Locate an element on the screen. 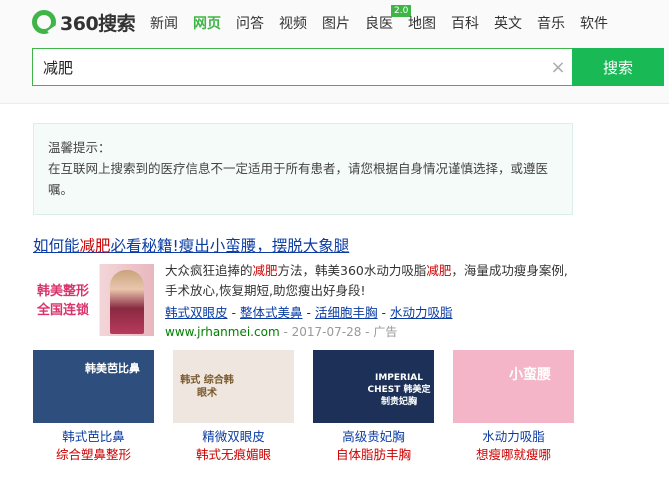 The image size is (669, 479). nav-item-software: 软件 is located at coordinates (594, 23).